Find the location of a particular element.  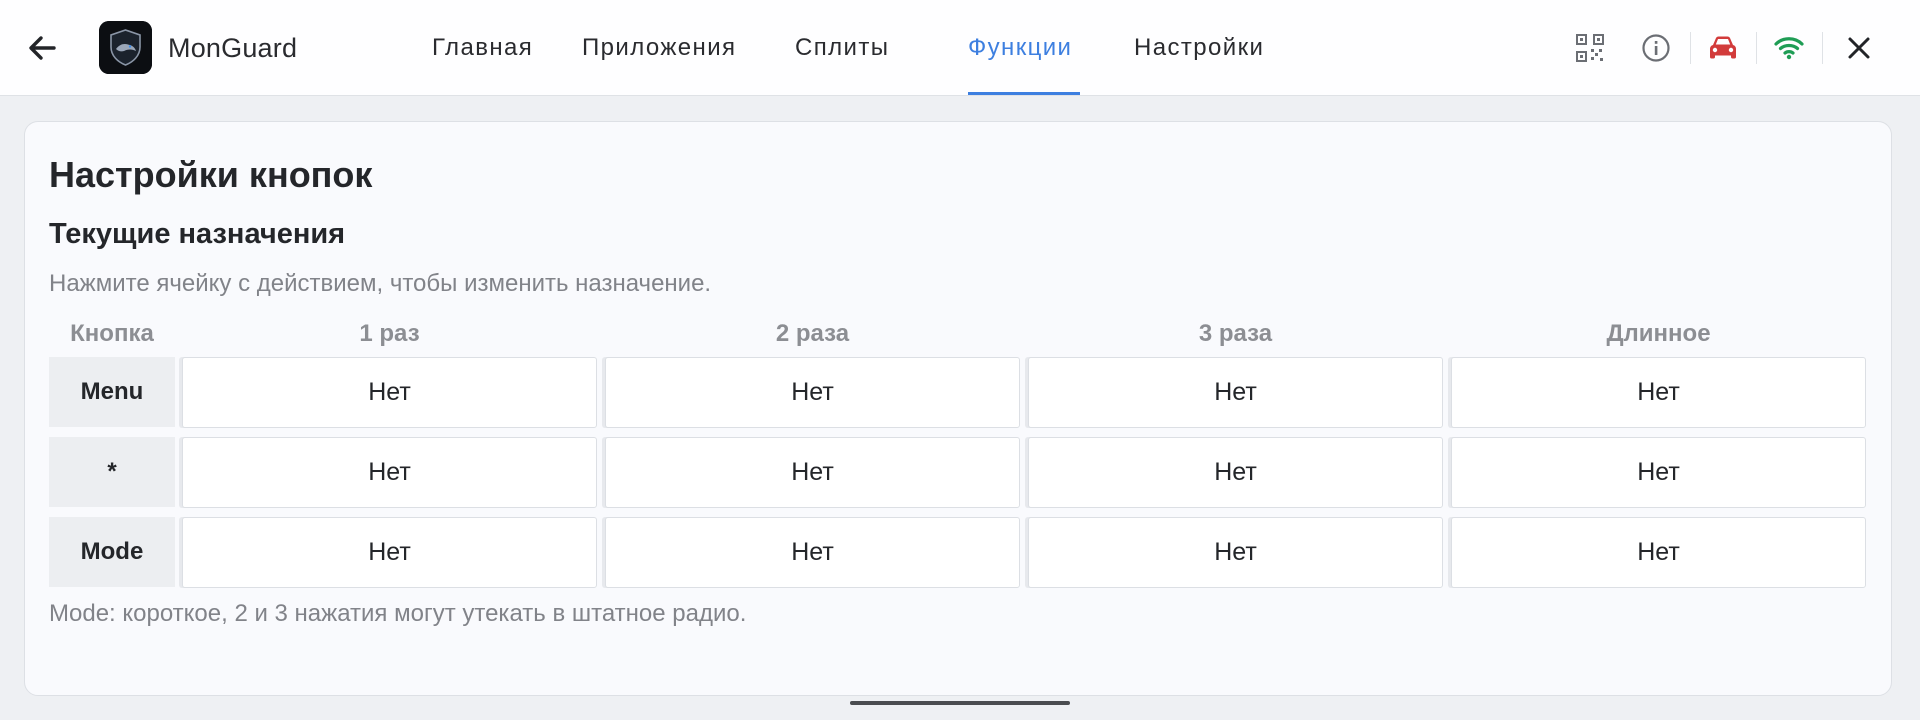

column-header-long: Длинное is located at coordinates (1658, 333).